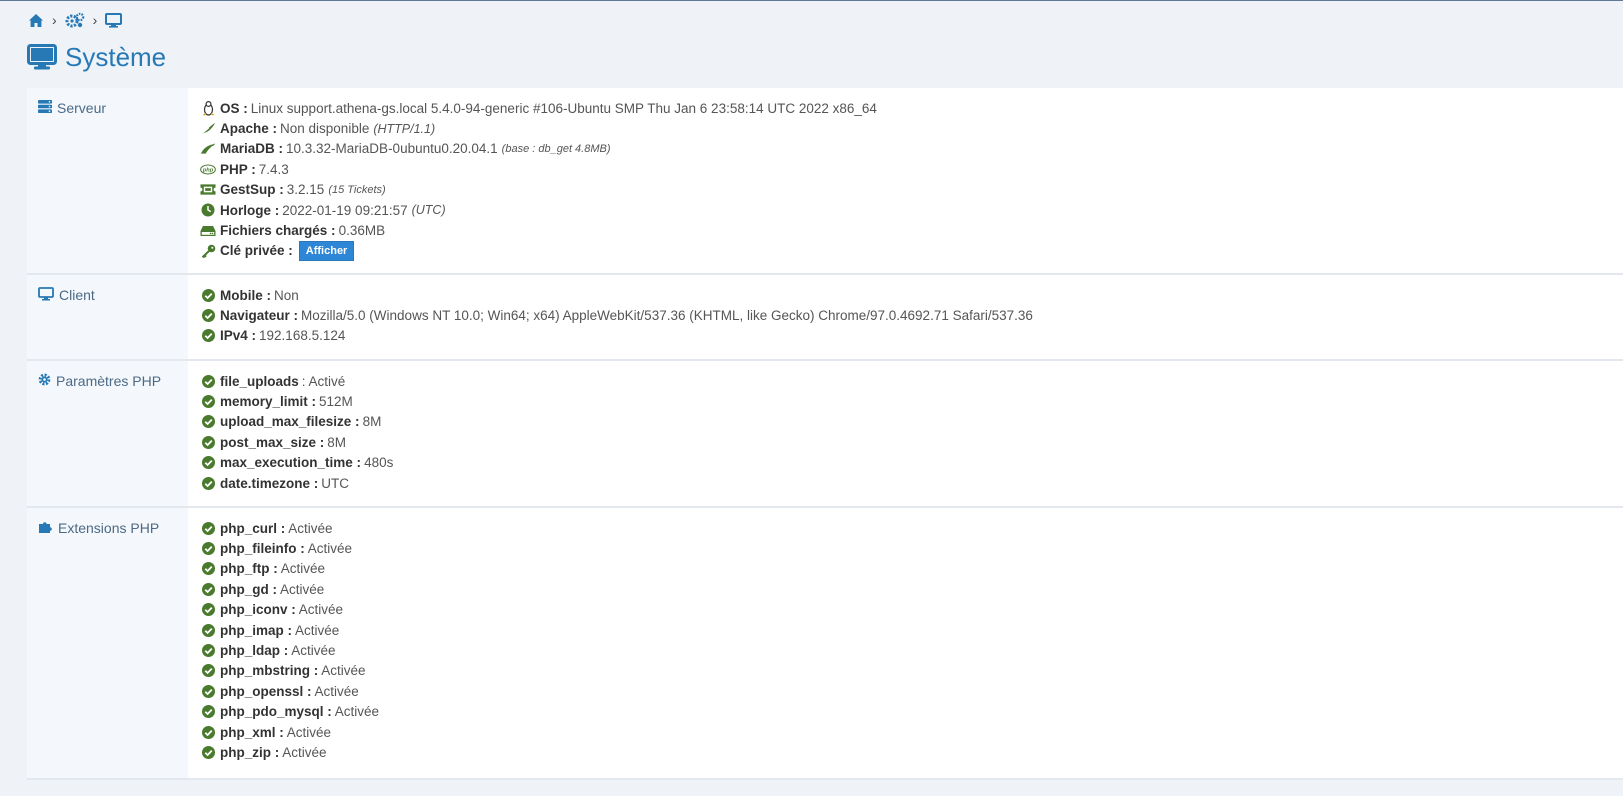 This screenshot has width=1623, height=796. I want to click on list-item: php_curl : Activée, so click(911, 528).